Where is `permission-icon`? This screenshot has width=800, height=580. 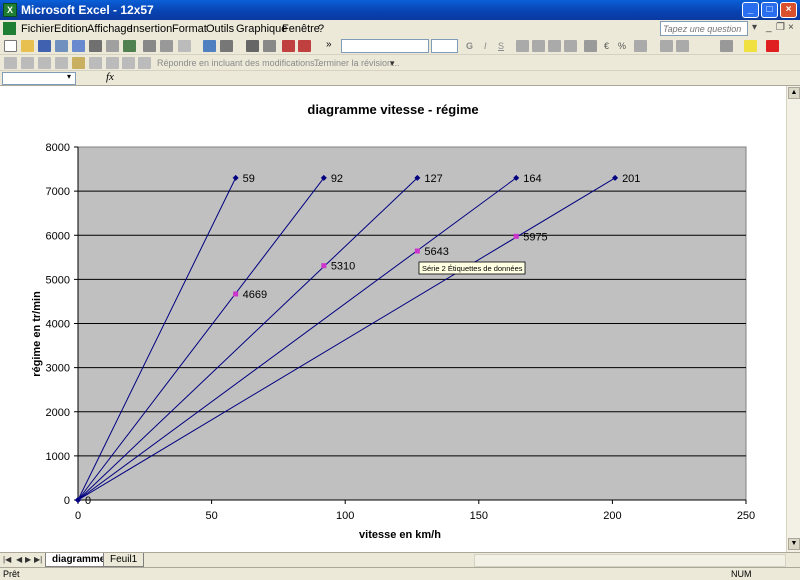 permission-icon is located at coordinates (61, 46).